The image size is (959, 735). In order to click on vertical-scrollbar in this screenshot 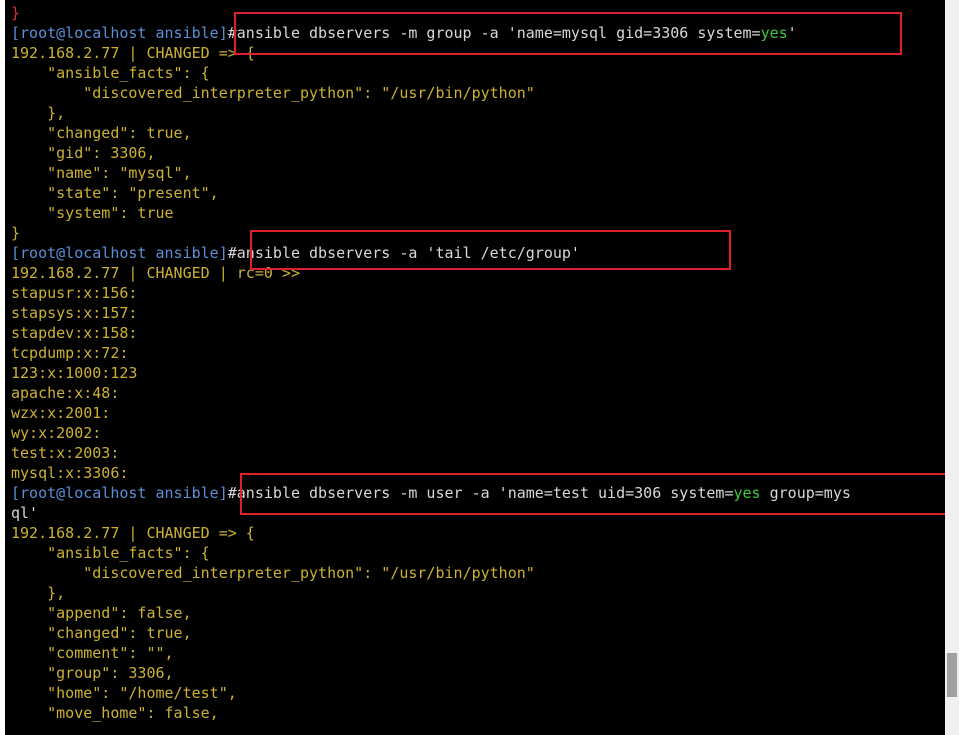, I will do `click(952, 367)`.